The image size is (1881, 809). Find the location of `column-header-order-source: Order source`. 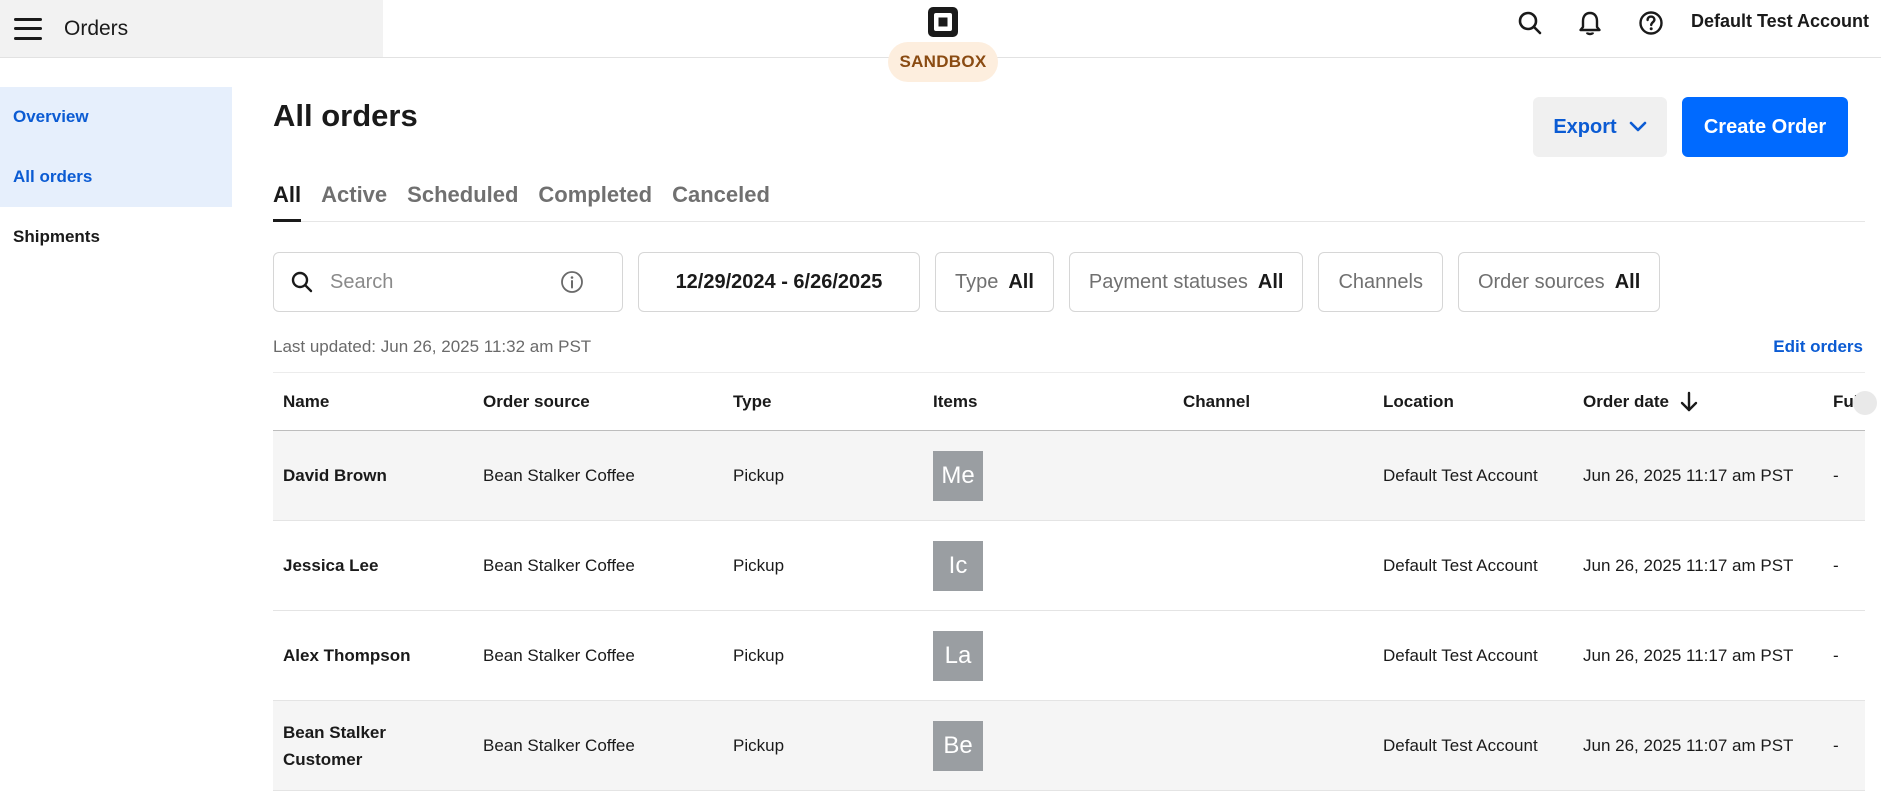

column-header-order-source: Order source is located at coordinates (536, 402).